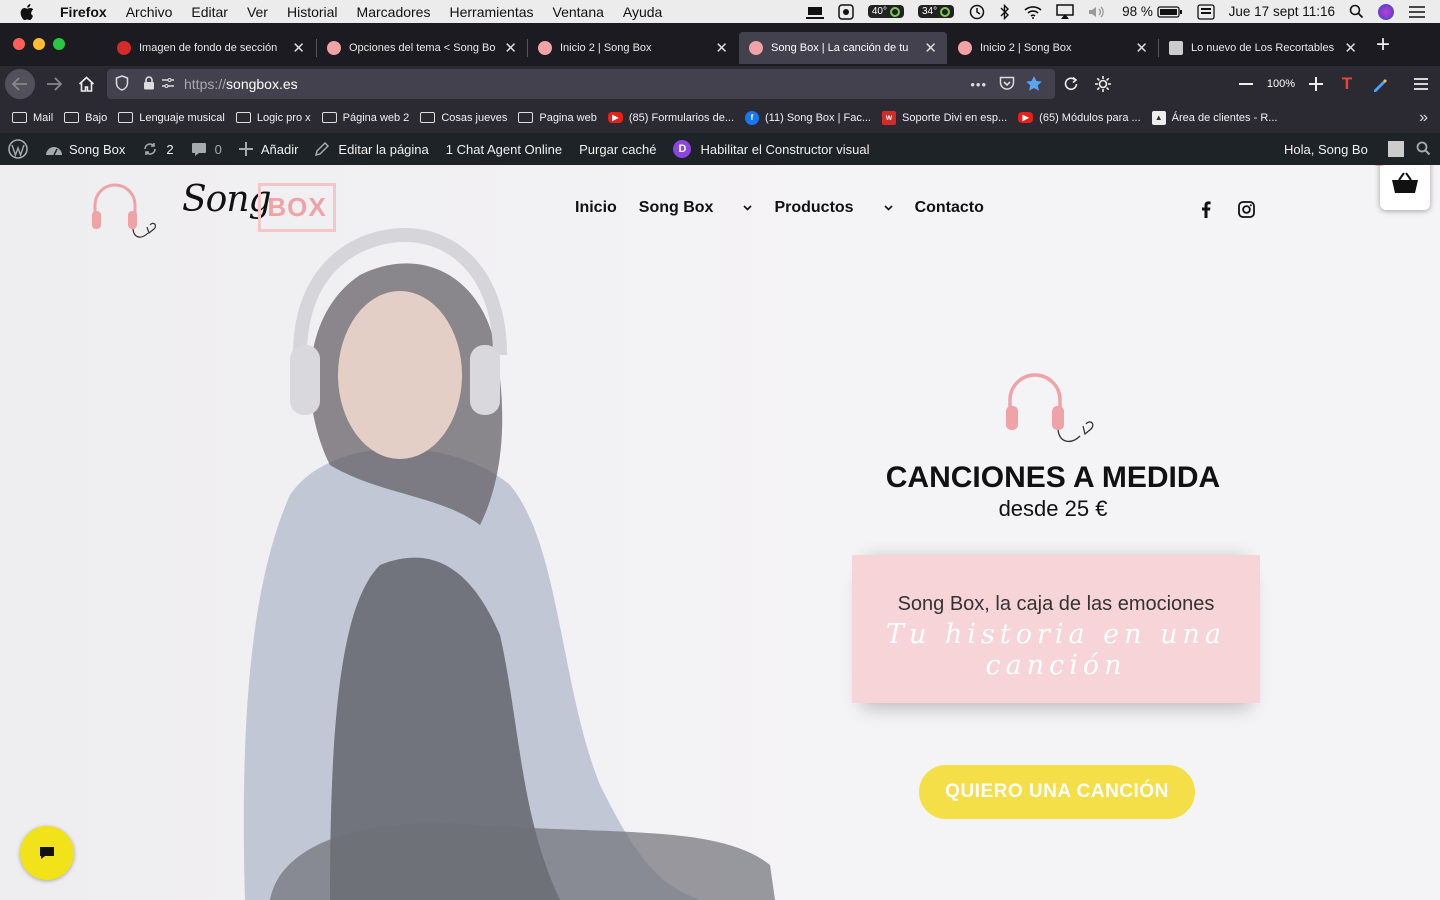  Describe the element at coordinates (1386, 11) in the screenshot. I see `siri-icon` at that location.